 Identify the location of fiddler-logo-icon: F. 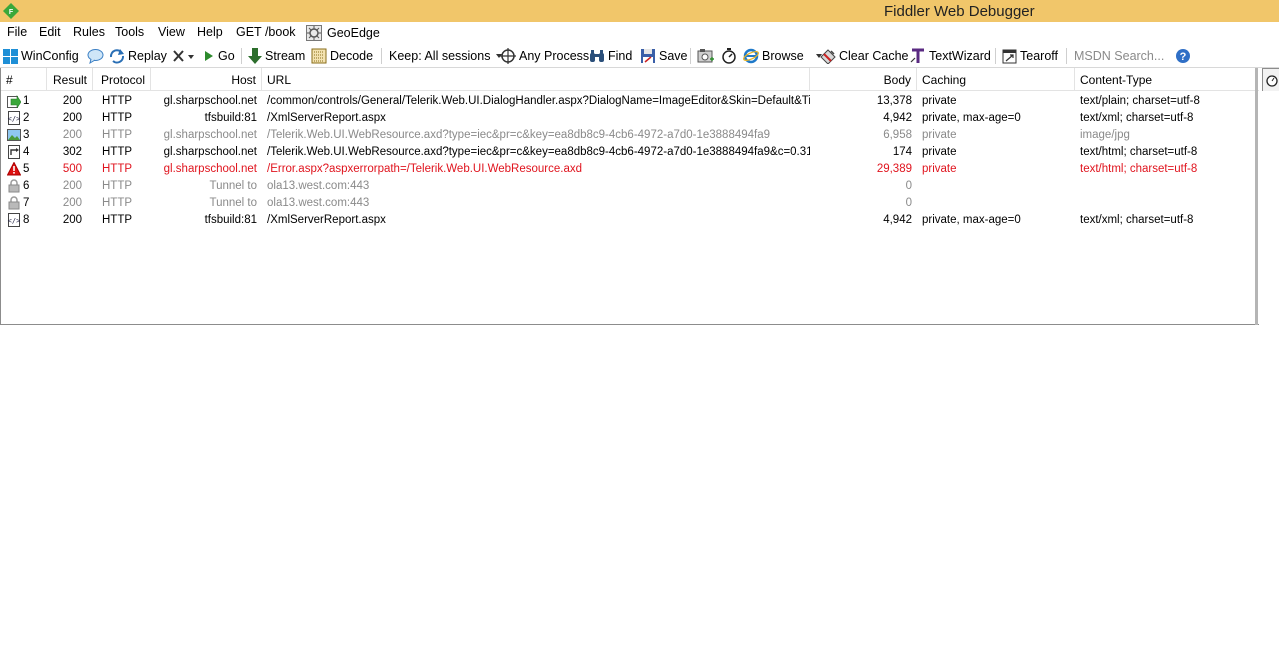
(11, 11).